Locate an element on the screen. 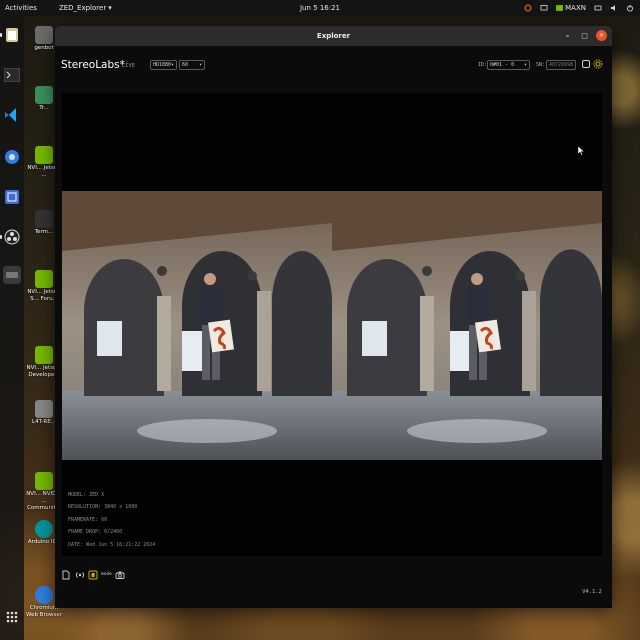 This screenshot has height=640, width=640. record-icon is located at coordinates (586, 64).